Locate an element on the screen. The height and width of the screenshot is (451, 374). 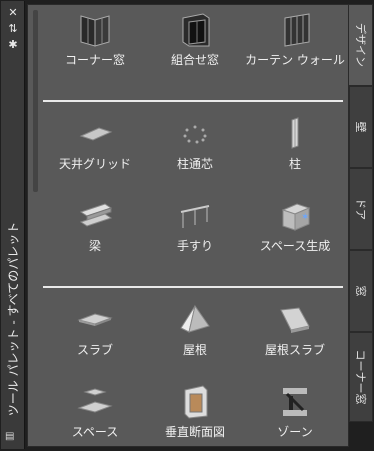
ceiling-grid-icon is located at coordinates (96, 134).